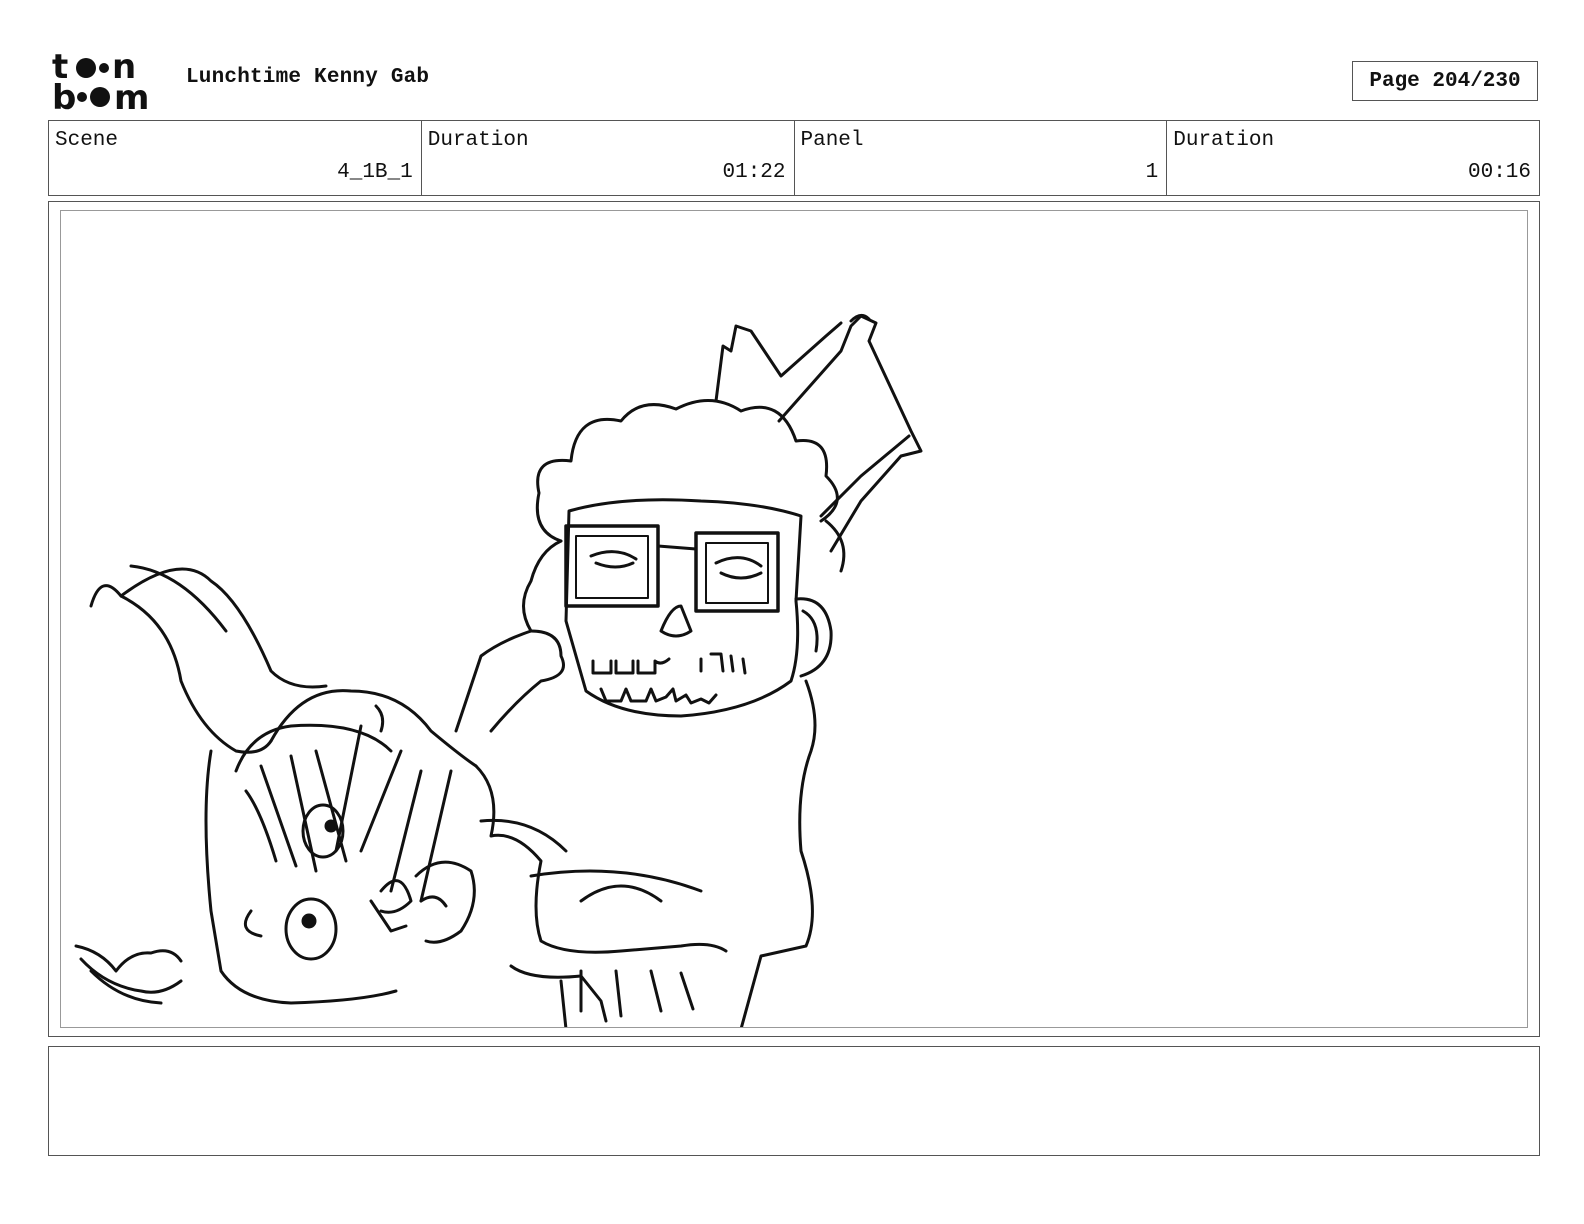  Describe the element at coordinates (1224, 140) in the screenshot. I see `panel-duration-label: Duration` at that location.